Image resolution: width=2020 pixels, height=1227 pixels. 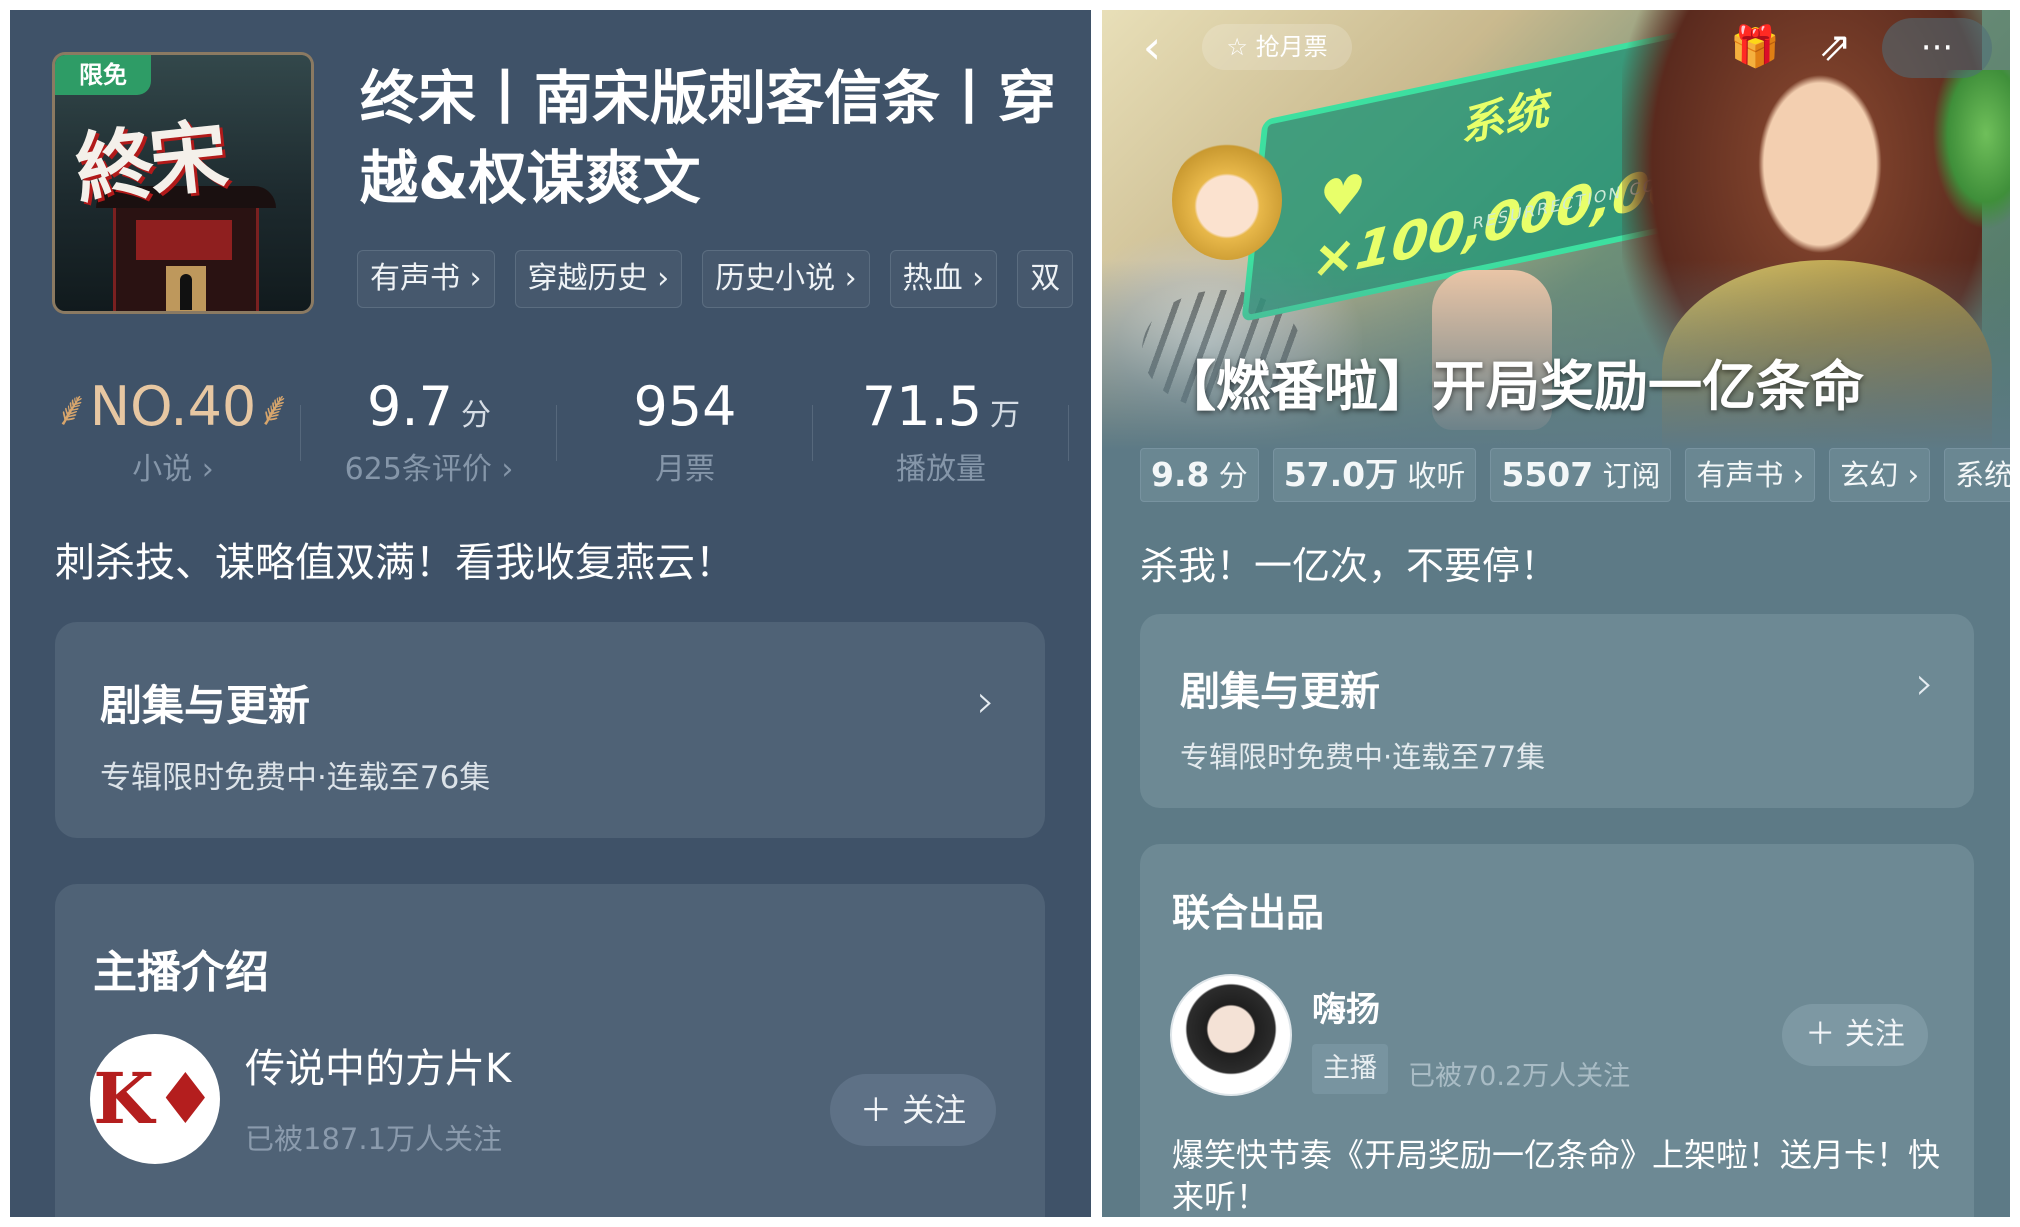 I want to click on host-avatar, so click(x=1231, y=1035).